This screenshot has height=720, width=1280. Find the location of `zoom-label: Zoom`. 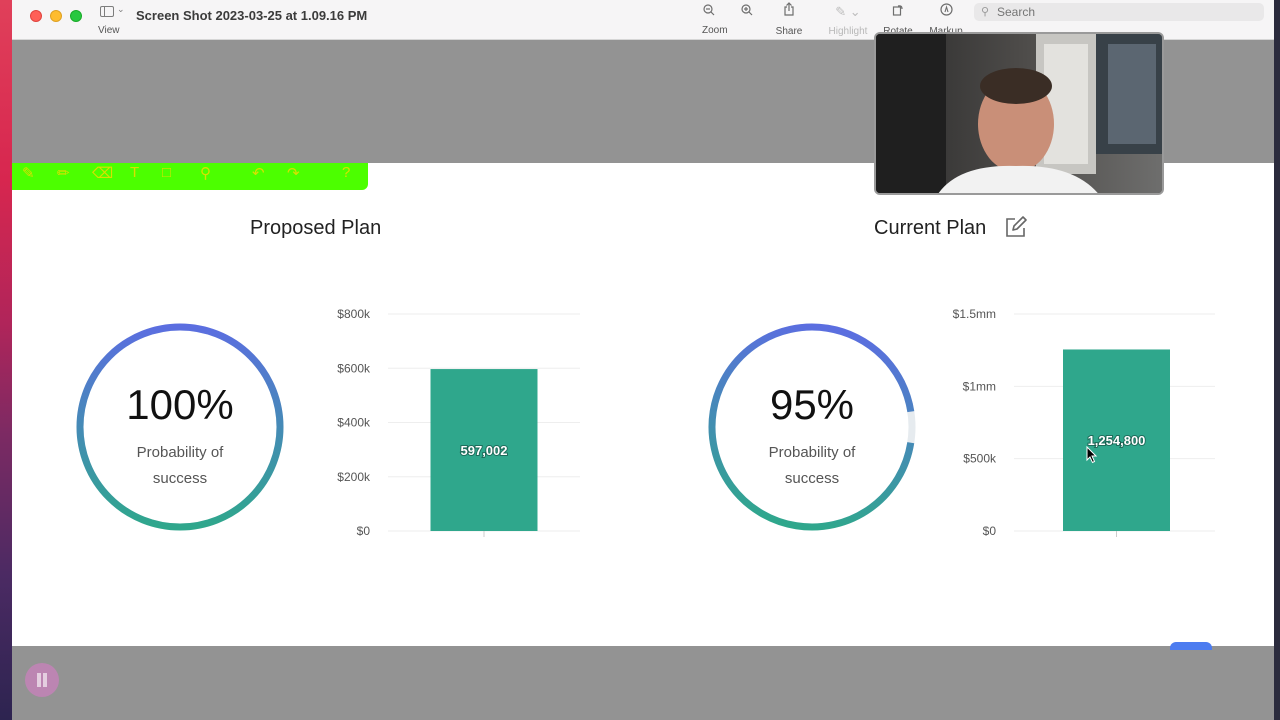

zoom-label: Zoom is located at coordinates (715, 30).